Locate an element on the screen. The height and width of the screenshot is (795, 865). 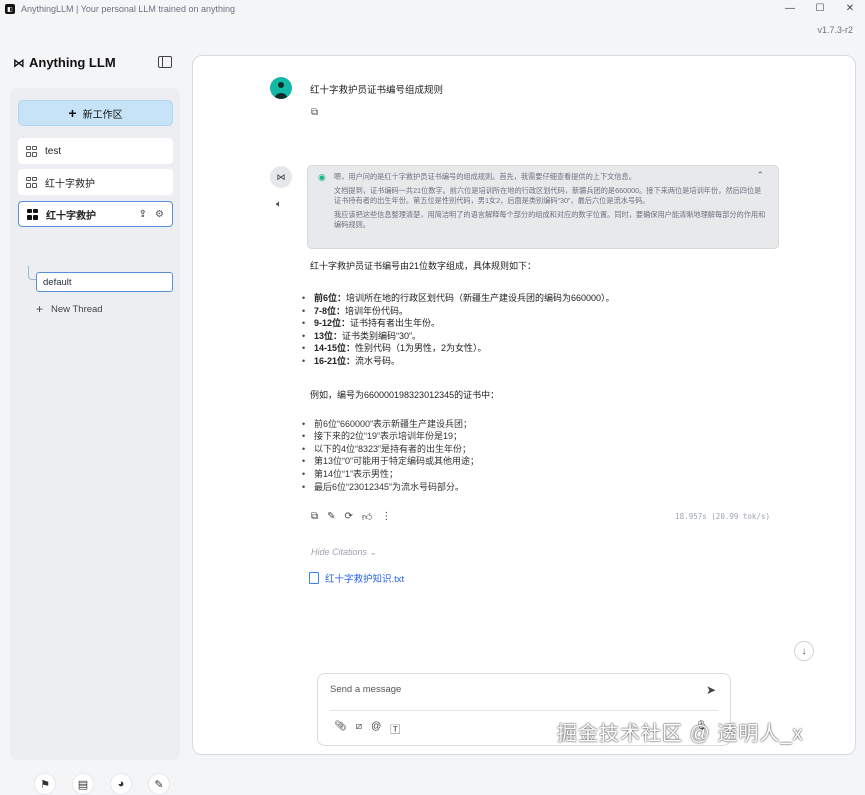
user-avatar is located at coordinates (281, 88).